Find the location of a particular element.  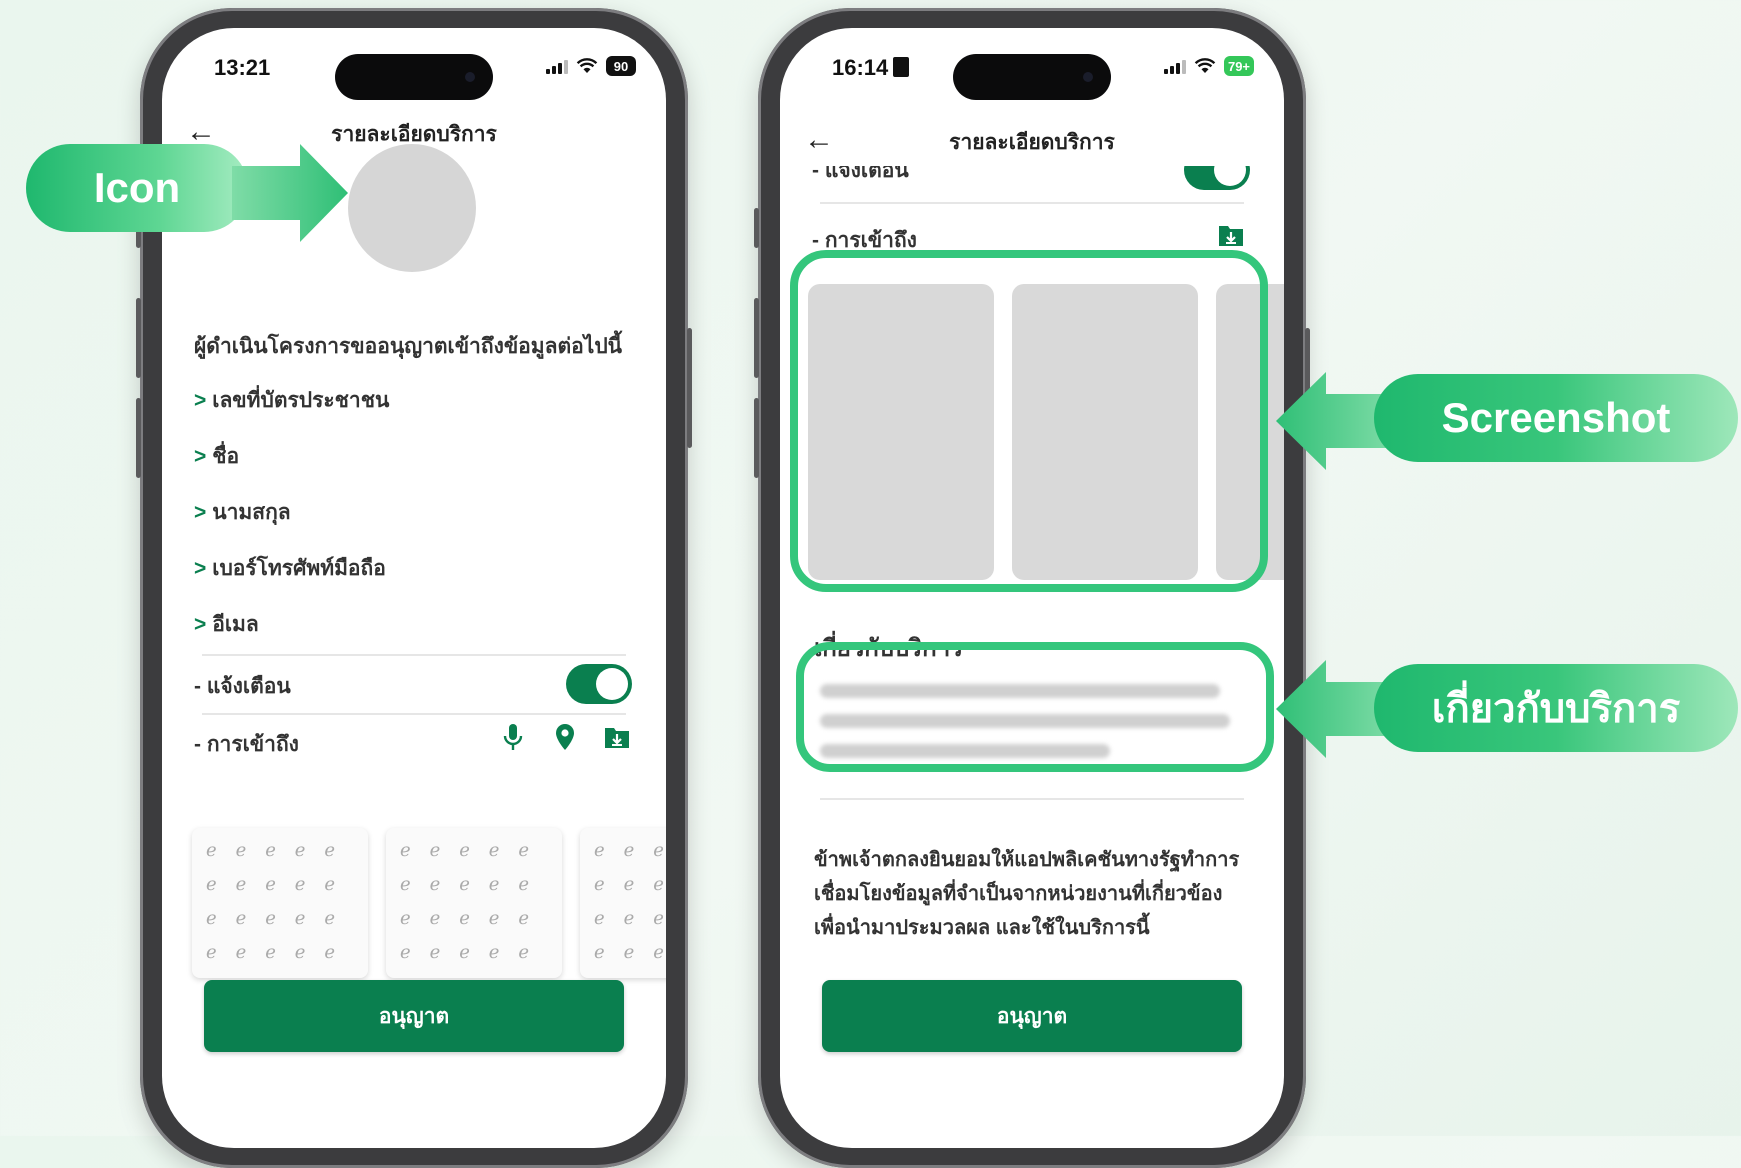

battery-icon: 90 is located at coordinates (621, 66).